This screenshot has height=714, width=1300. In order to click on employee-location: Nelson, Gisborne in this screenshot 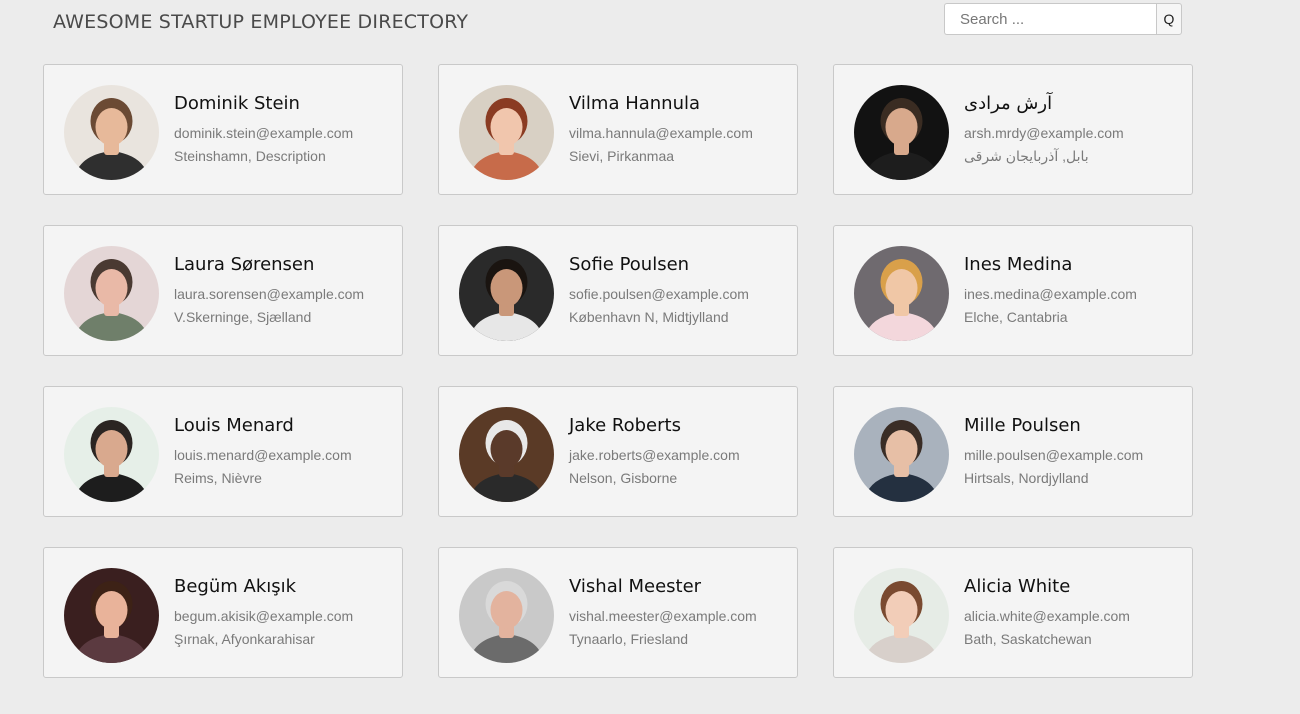, I will do `click(623, 478)`.